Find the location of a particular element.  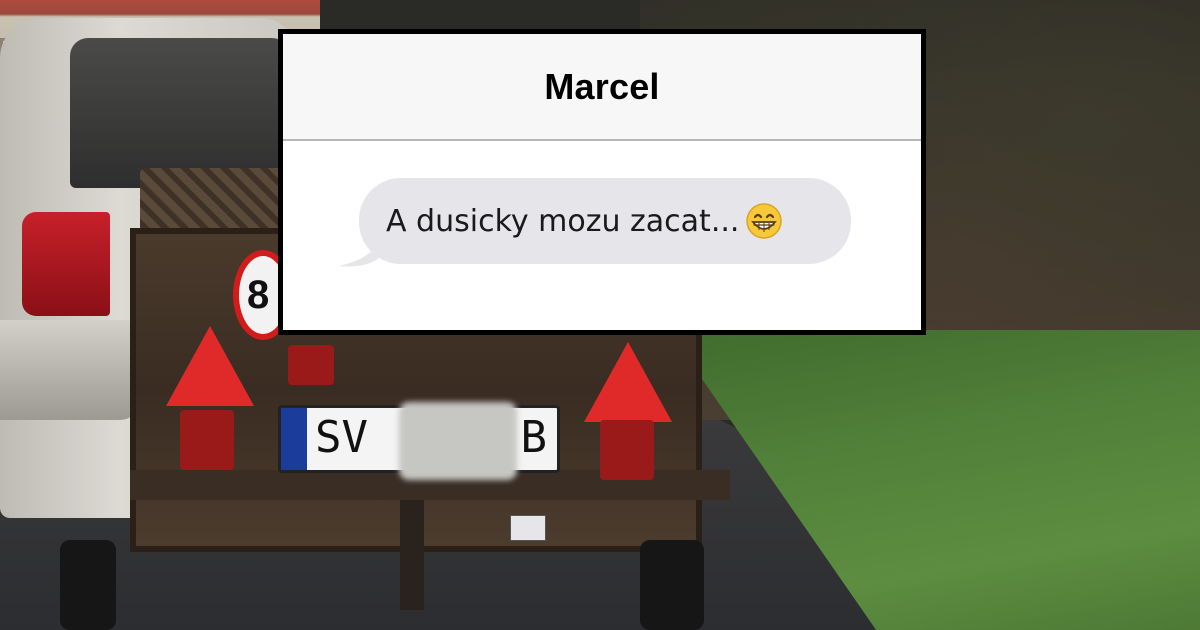

contact-name: Marcel is located at coordinates (601, 87).